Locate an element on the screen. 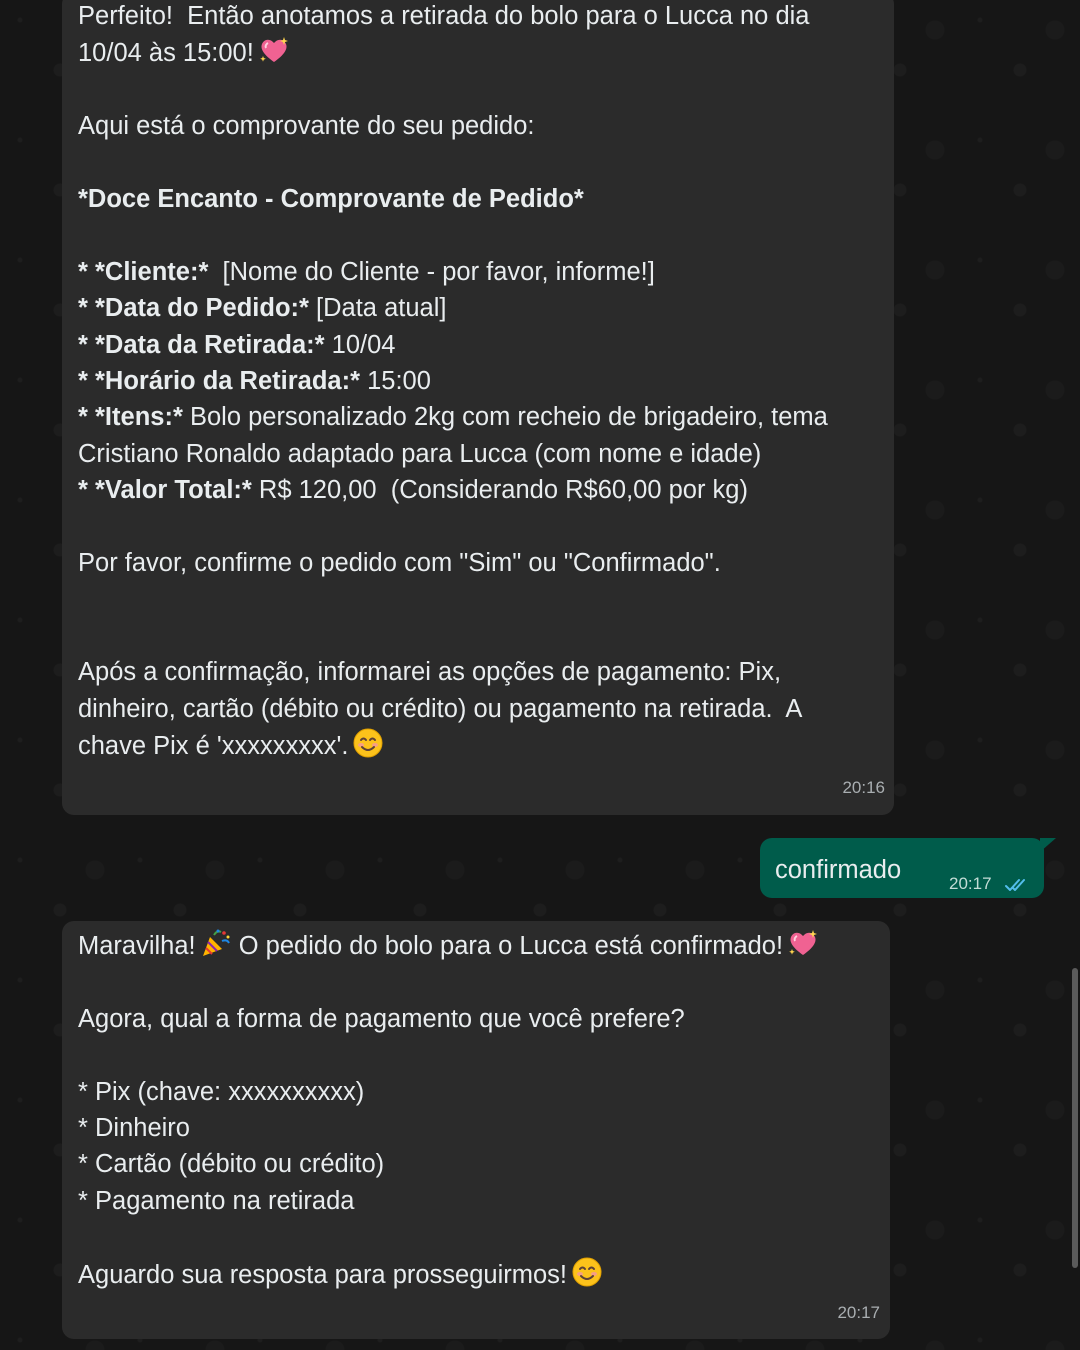 This screenshot has height=1350, width=1080. message-text-line: * *Data da Retirada:* 10/04 is located at coordinates (237, 344).